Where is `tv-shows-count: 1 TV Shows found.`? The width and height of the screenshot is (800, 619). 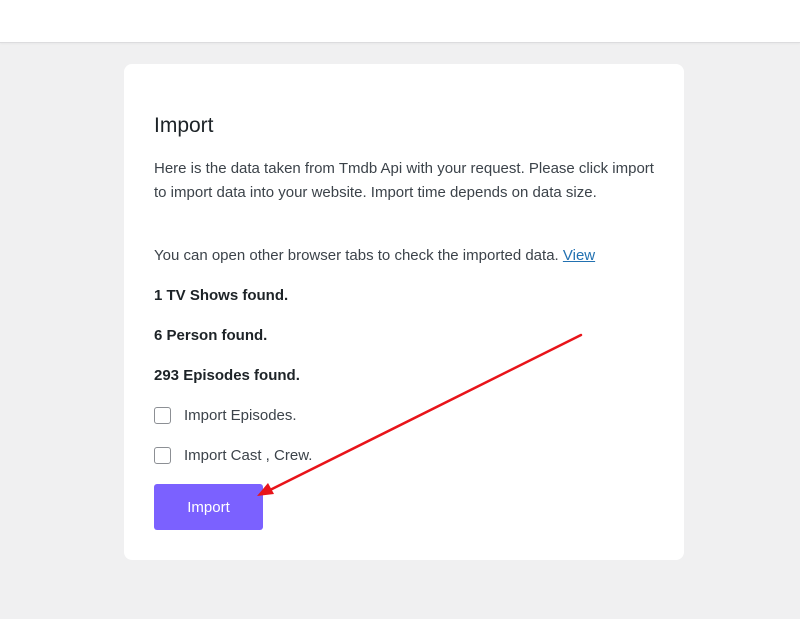 tv-shows-count: 1 TV Shows found. is located at coordinates (221, 295).